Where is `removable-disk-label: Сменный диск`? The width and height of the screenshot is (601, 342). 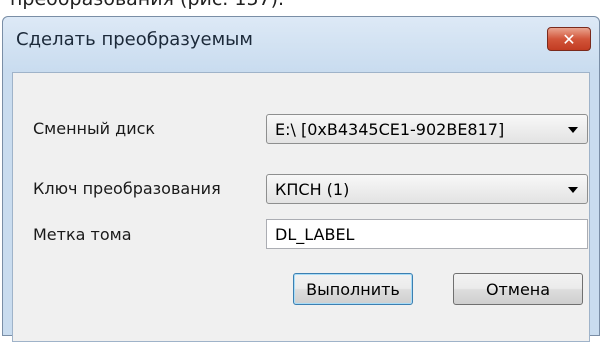
removable-disk-label: Сменный диск is located at coordinates (94, 128).